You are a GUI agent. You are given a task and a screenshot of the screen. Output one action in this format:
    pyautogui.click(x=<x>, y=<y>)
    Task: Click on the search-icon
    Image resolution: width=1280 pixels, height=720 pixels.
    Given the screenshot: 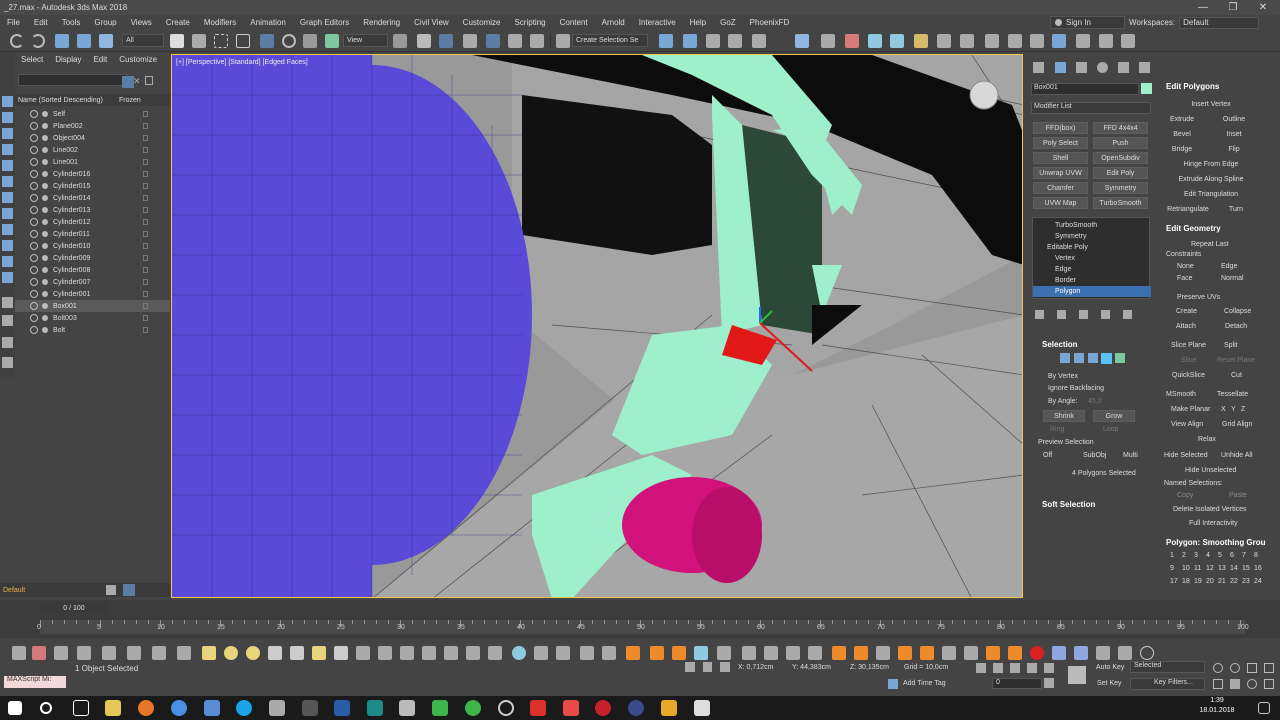 What is the action you would take?
    pyautogui.click(x=46, y=708)
    